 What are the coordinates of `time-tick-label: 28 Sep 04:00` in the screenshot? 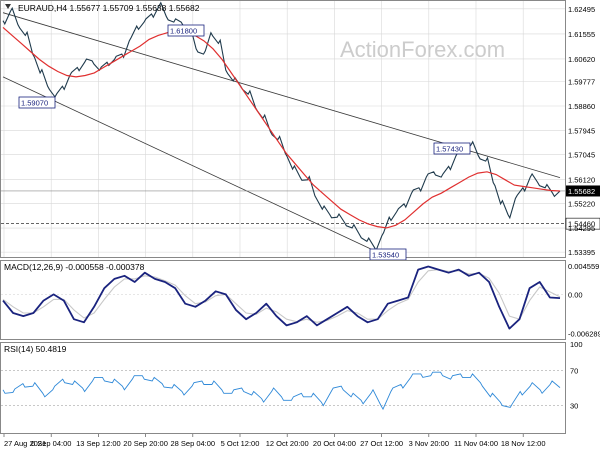 It's located at (192, 443).